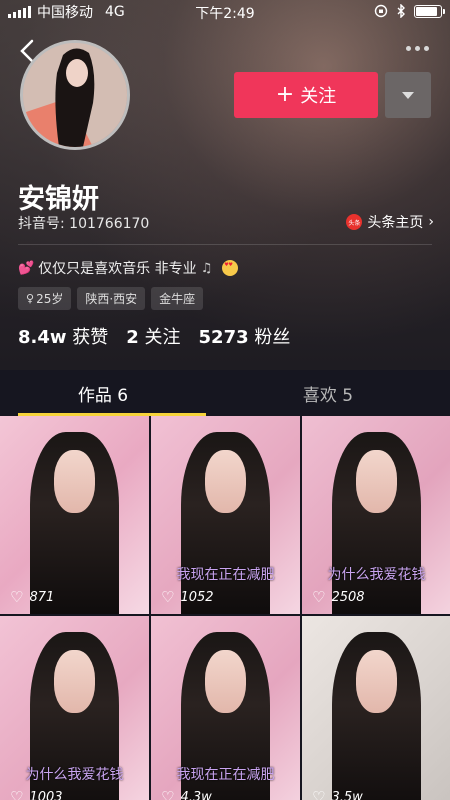 The width and height of the screenshot is (450, 800). What do you see at coordinates (26, 268) in the screenshot?
I see `two-hearts-icon: 💕` at bounding box center [26, 268].